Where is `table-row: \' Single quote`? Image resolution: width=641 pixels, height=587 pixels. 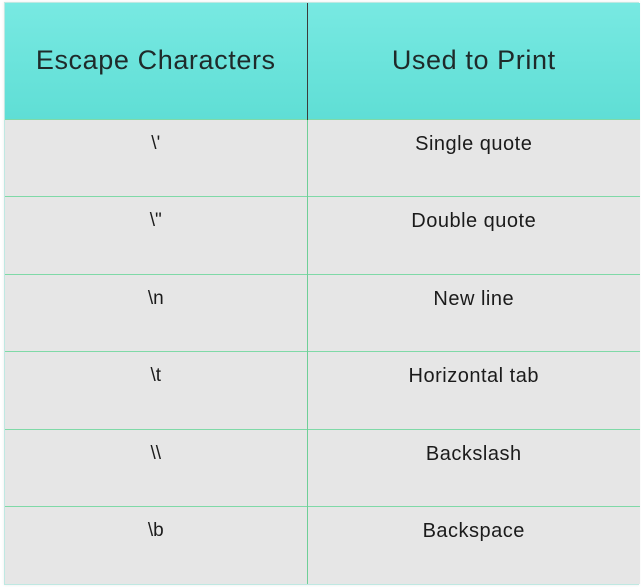 table-row: \' Single quote is located at coordinates (322, 157).